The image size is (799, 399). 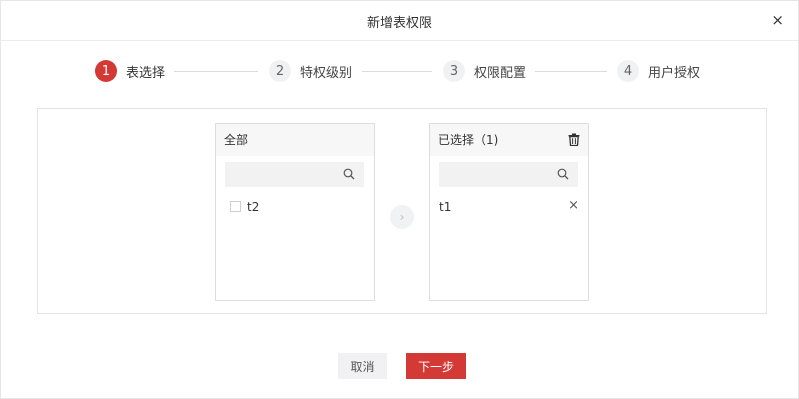 I want to click on dialog-header: 新增表权限 ×, so click(x=399, y=21).